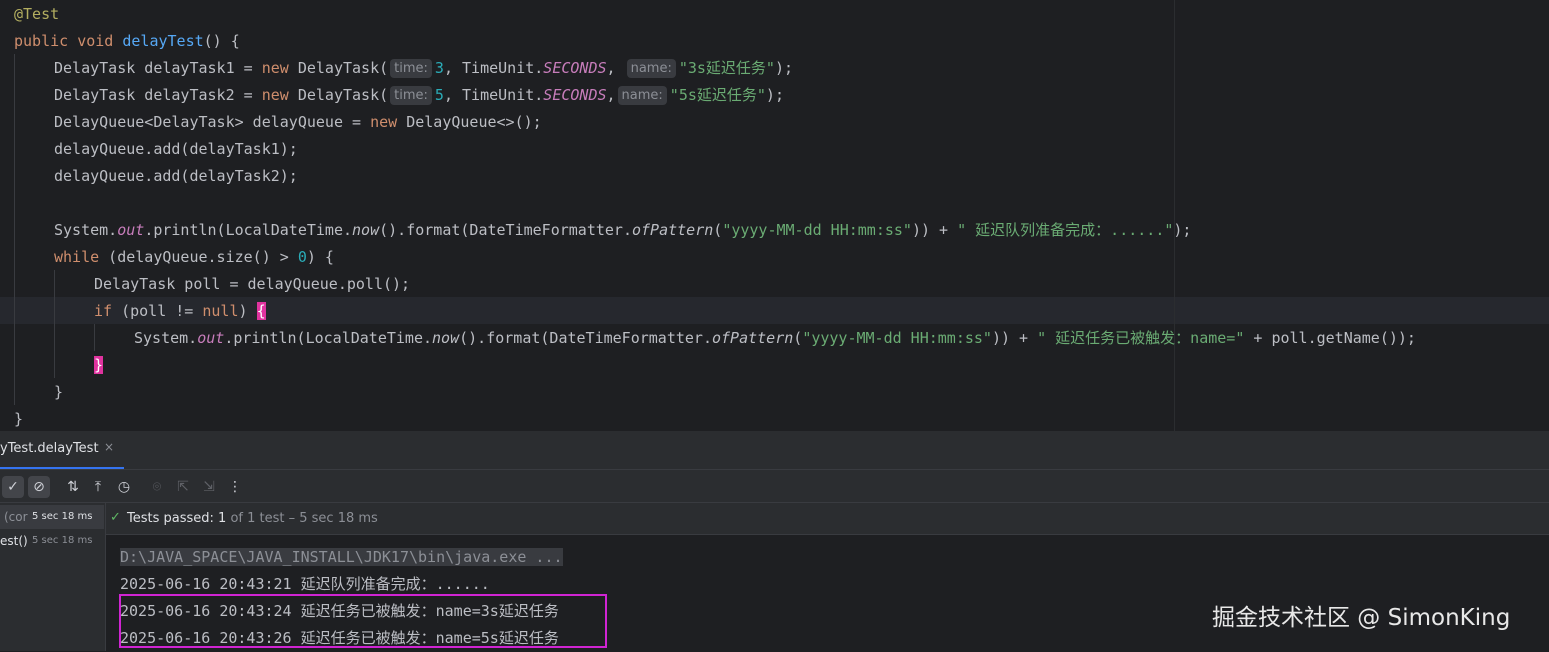 The height and width of the screenshot is (652, 1549). Describe the element at coordinates (180, 311) in the screenshot. I see `code-line-12: if (poll != null) {` at that location.